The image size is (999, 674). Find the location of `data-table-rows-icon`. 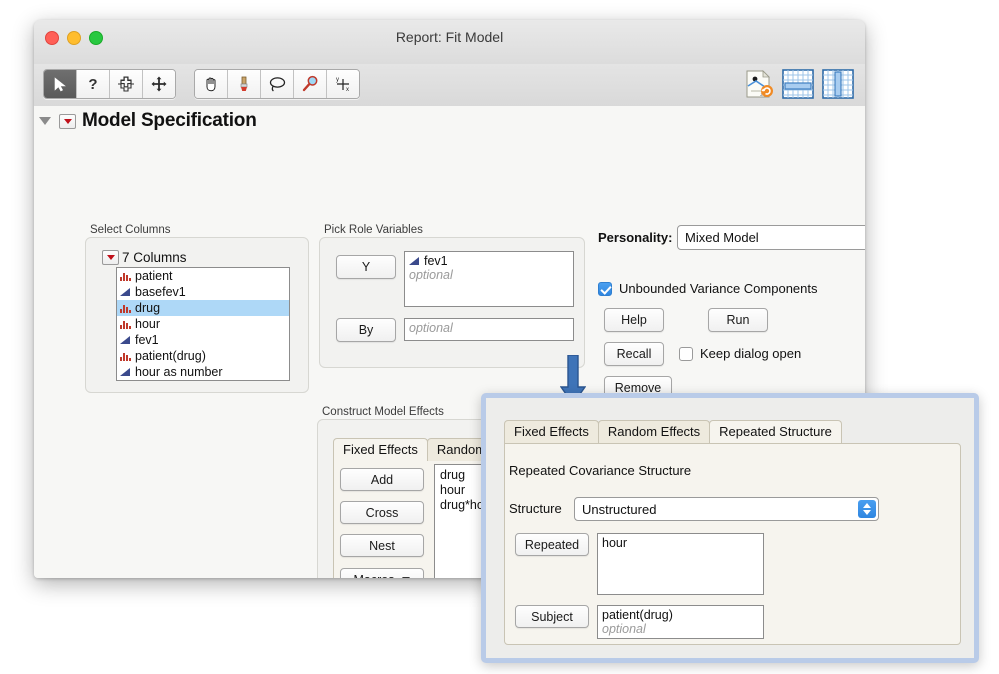

data-table-rows-icon is located at coordinates (798, 84).